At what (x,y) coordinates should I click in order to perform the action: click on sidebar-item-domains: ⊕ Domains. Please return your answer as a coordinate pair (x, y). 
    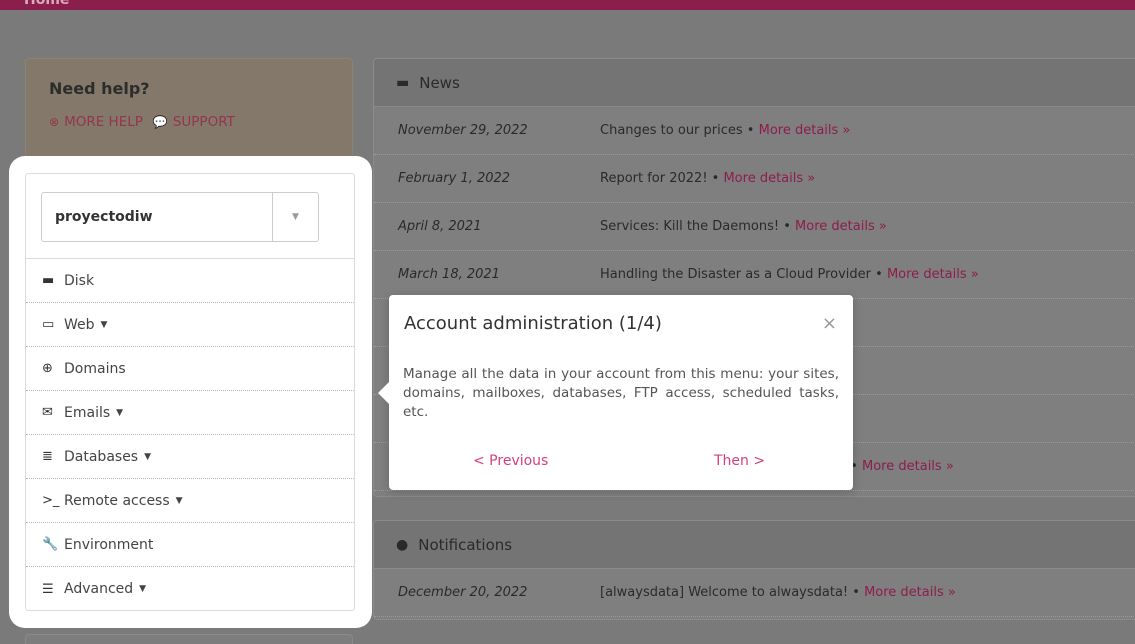
    Looking at the image, I should click on (190, 369).